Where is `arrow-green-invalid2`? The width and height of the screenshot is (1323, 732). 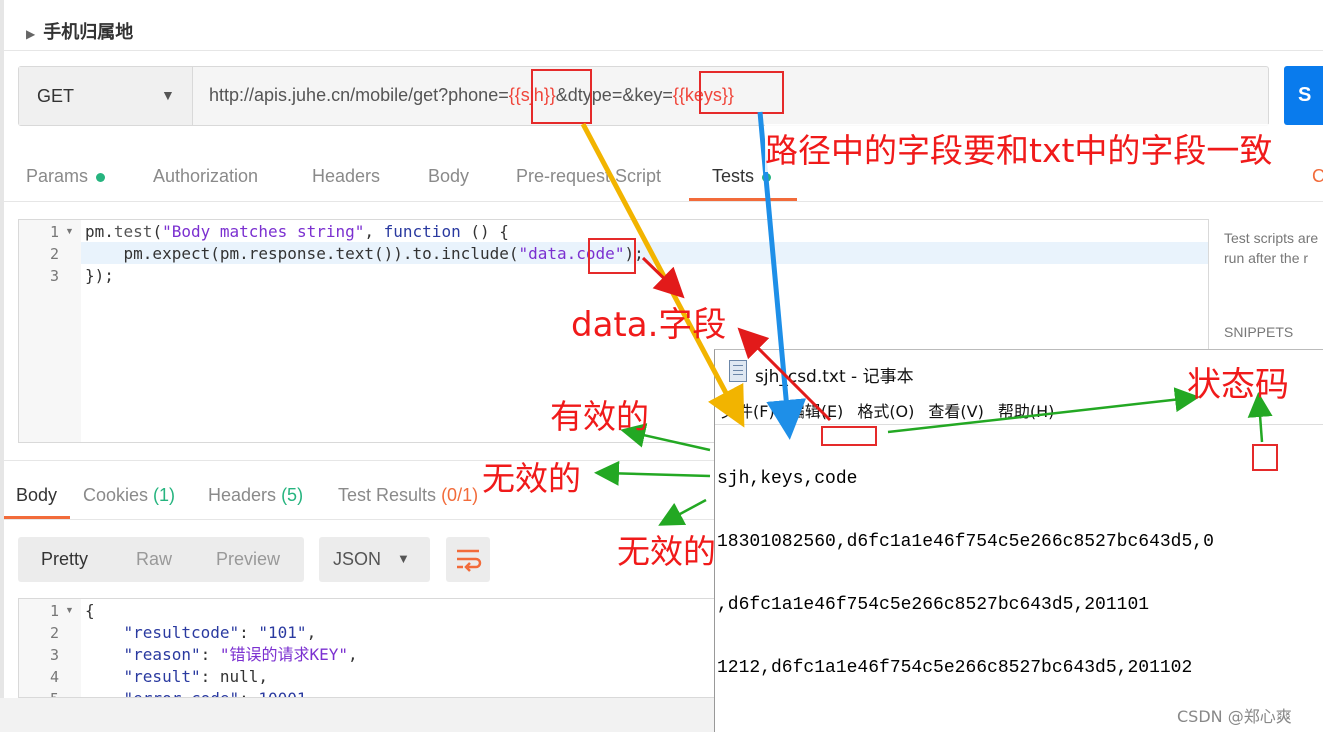
arrow-green-invalid2 is located at coordinates (682, 512).